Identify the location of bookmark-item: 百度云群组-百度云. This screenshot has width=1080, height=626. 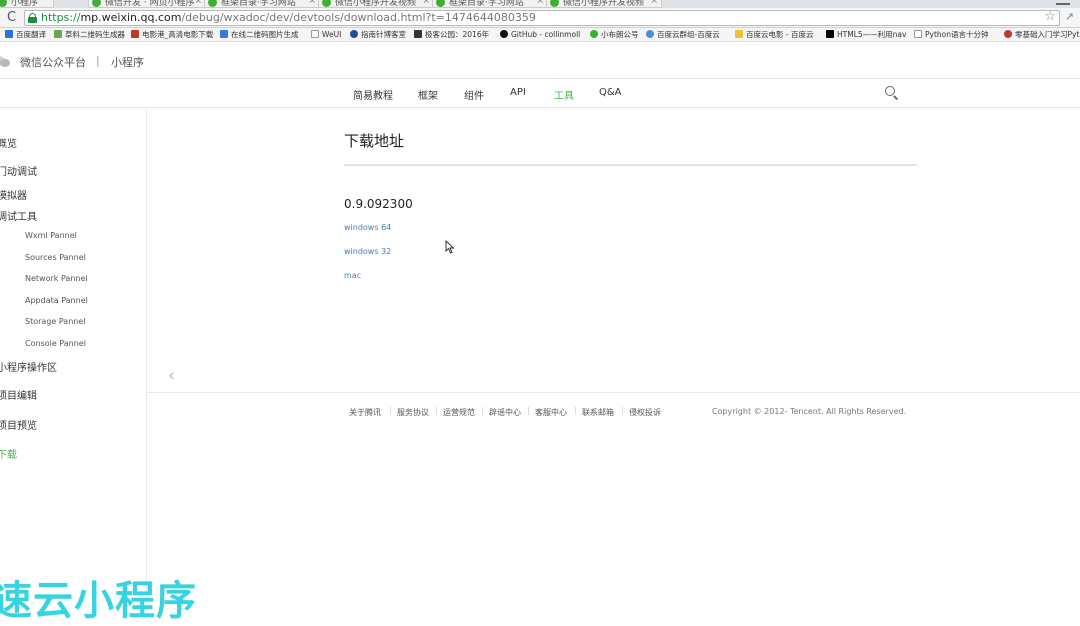
(683, 35).